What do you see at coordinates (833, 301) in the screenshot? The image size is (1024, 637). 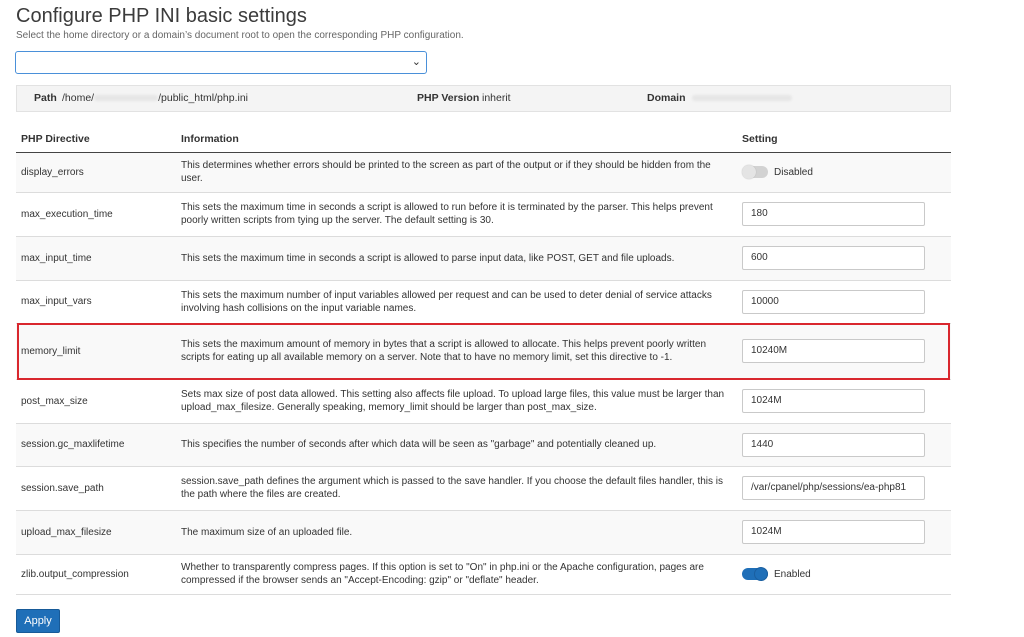 I see `max-input-vars-input: 10000` at bounding box center [833, 301].